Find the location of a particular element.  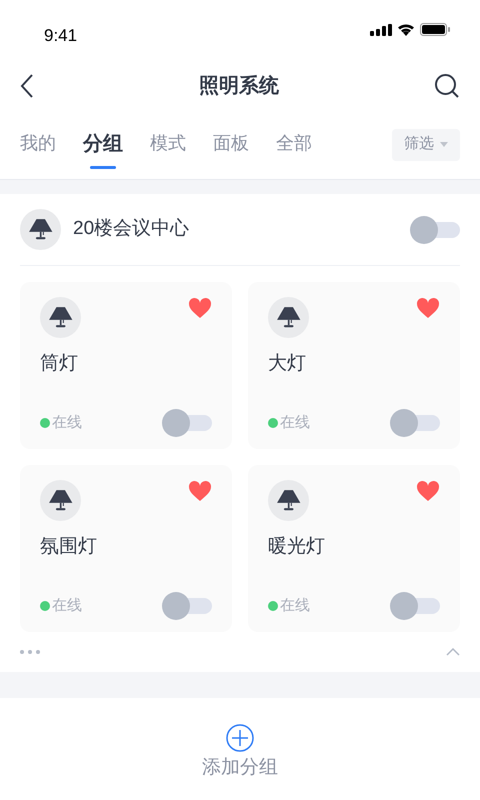

tab: 模式 is located at coordinates (168, 144).